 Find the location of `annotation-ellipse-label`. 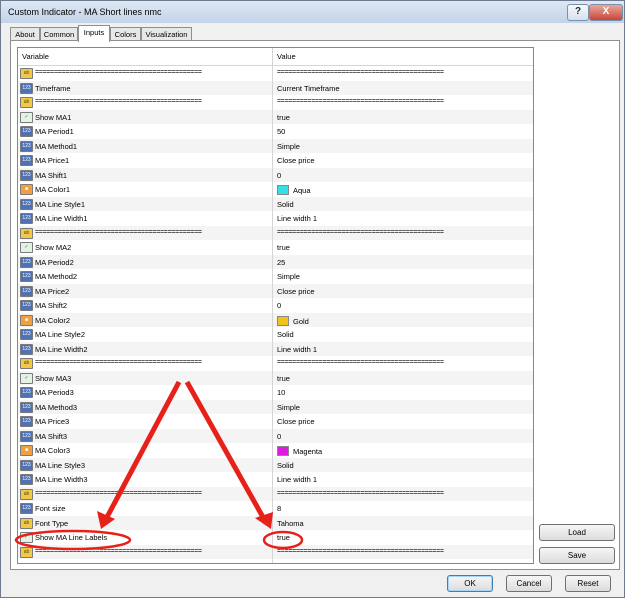

annotation-ellipse-label is located at coordinates (73, 540).